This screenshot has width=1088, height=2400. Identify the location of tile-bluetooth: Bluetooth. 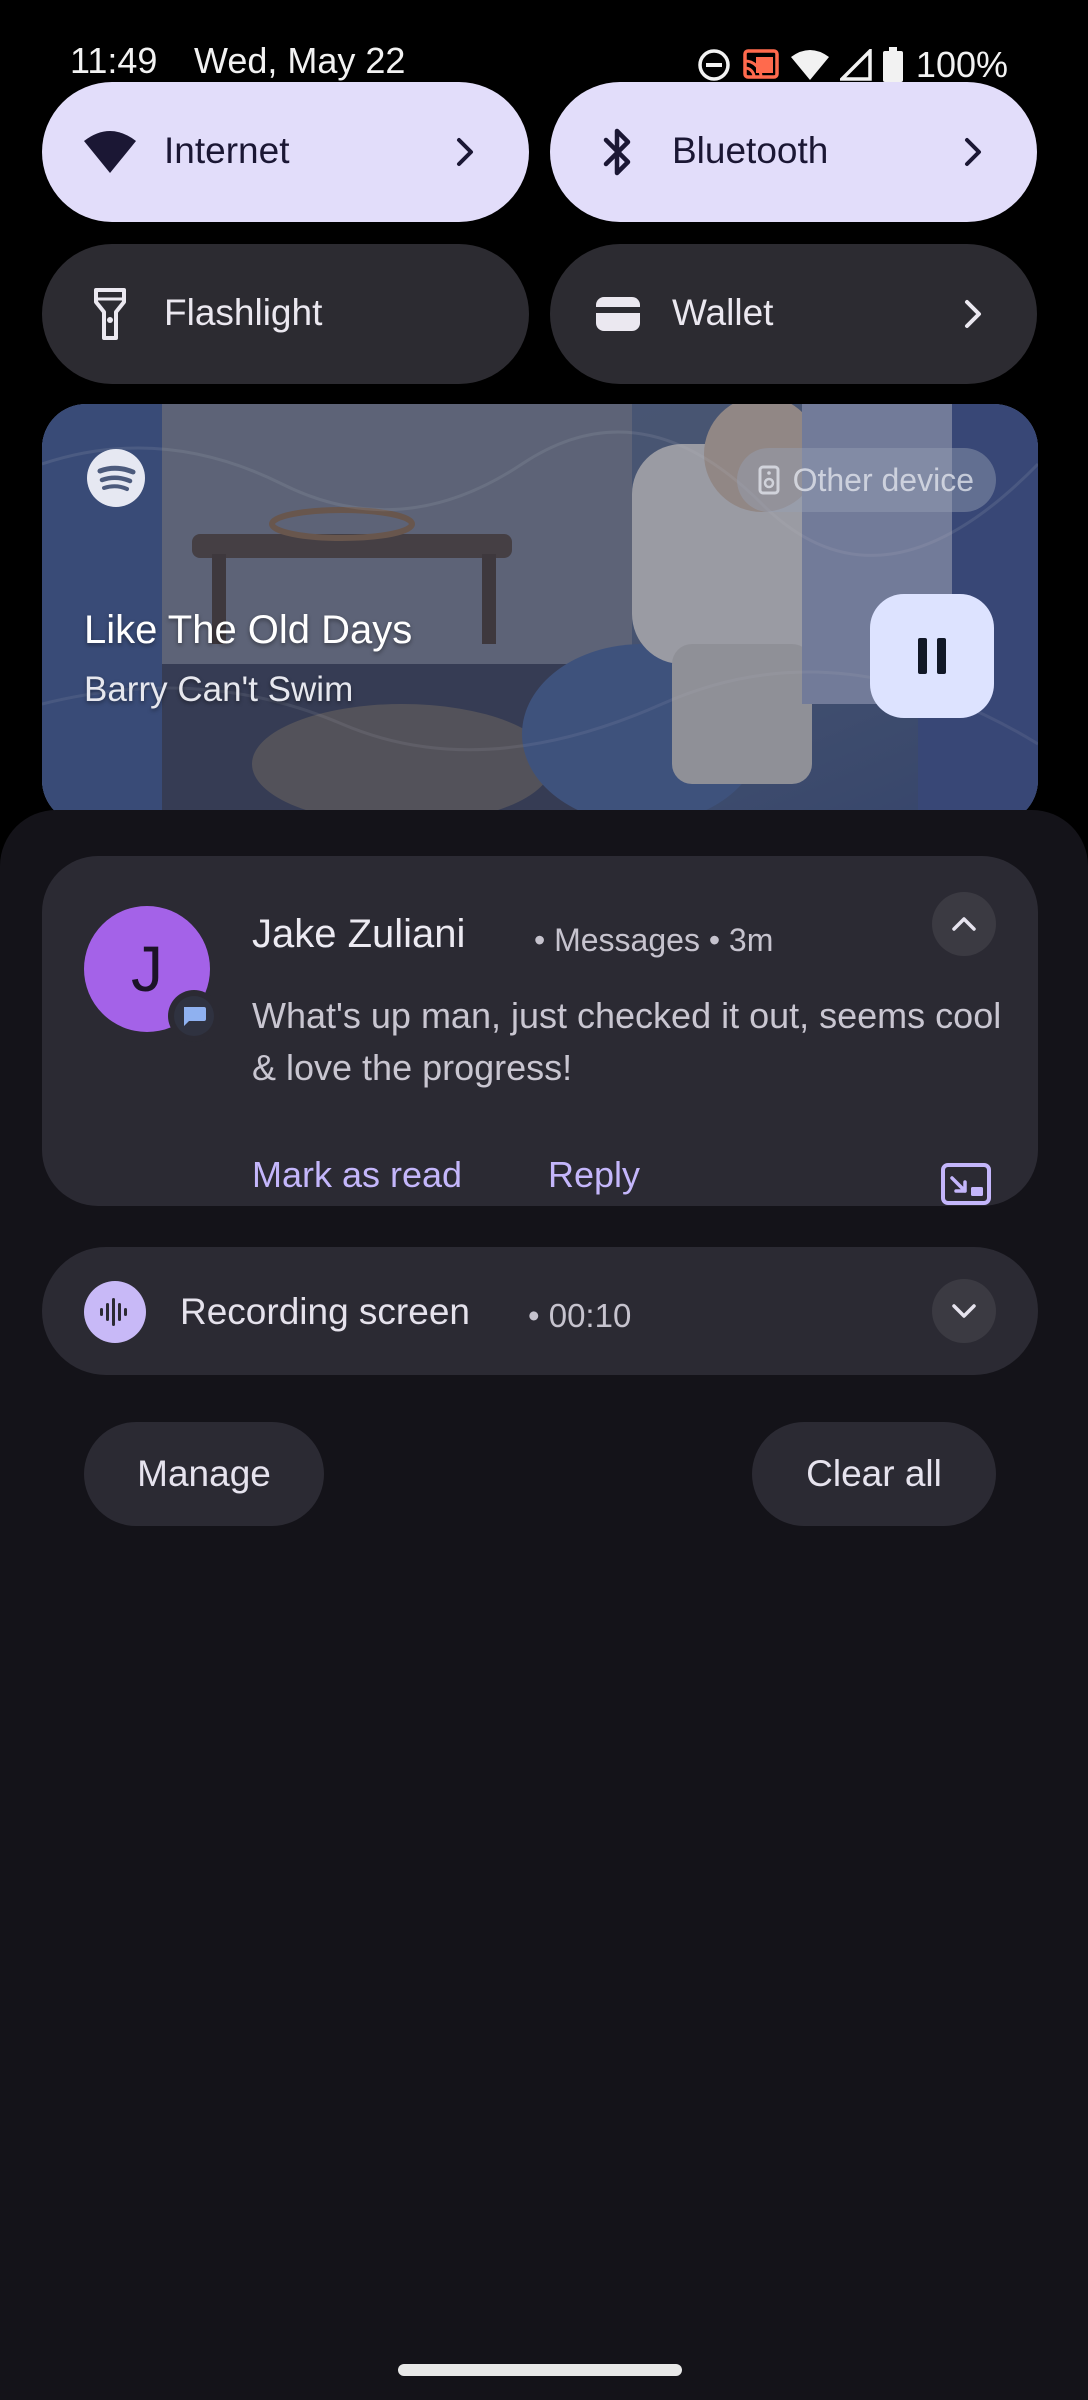
(793, 152).